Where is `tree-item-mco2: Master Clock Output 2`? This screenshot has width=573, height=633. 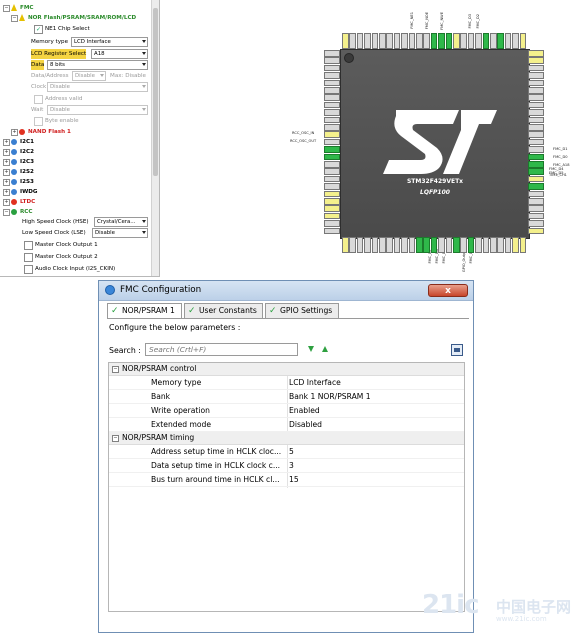
tree-item-mco2: Master Clock Output 2 is located at coordinates (75, 257).